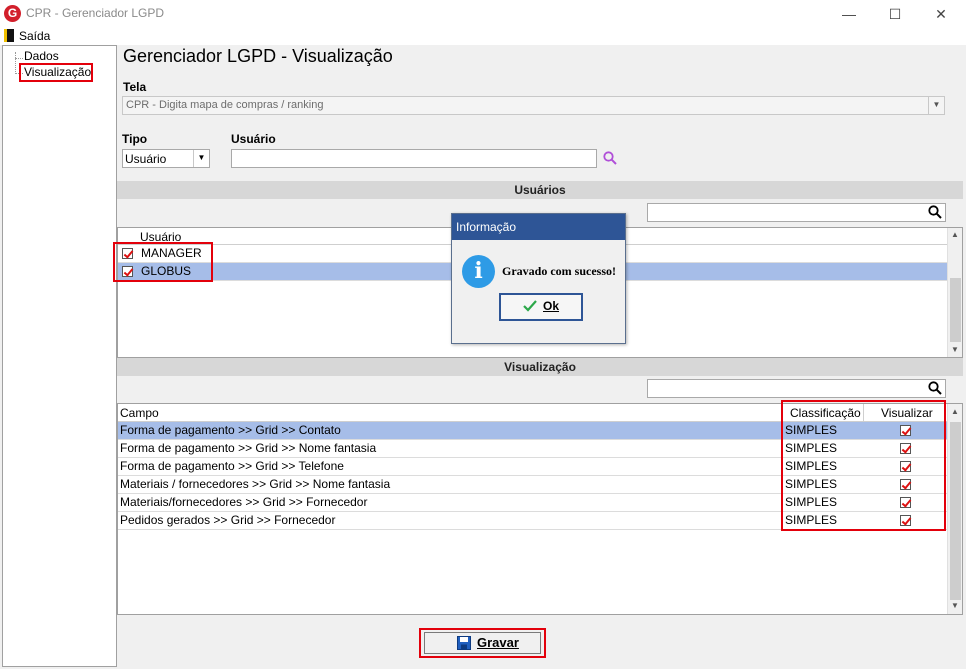 The width and height of the screenshot is (966, 669). I want to click on tree-connector, so click(19, 58).